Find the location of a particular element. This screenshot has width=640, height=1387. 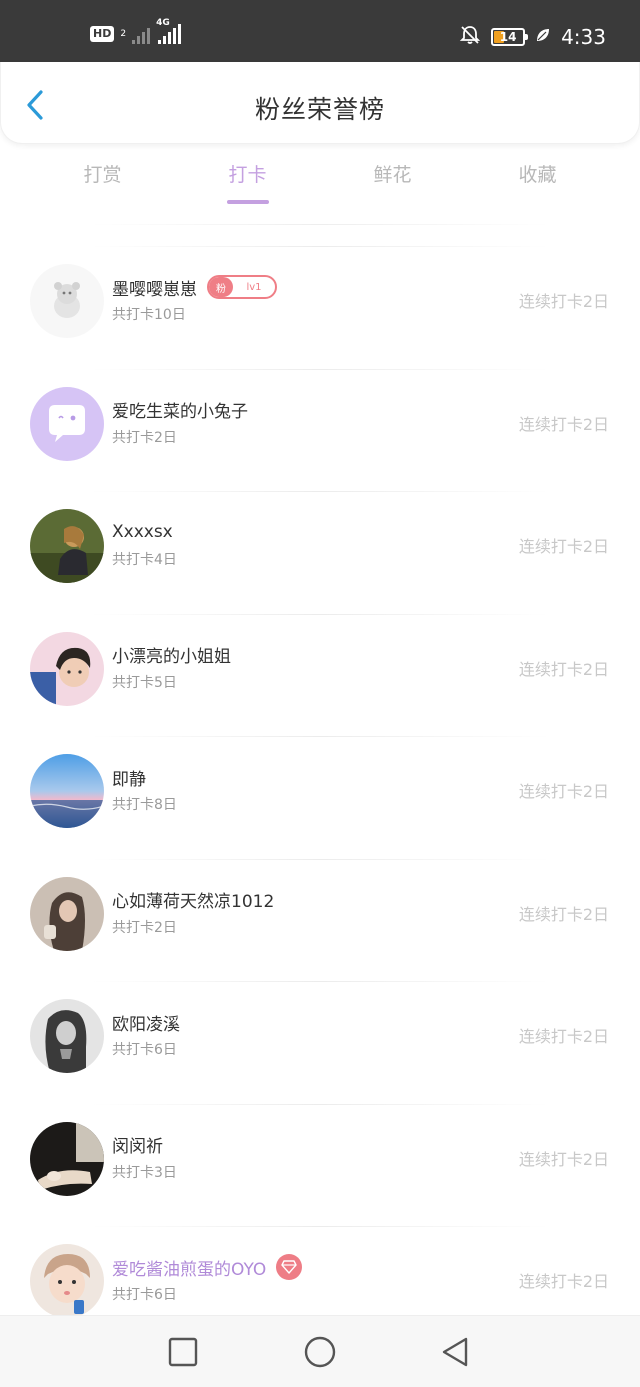

status-left: HD 2 4G is located at coordinates (136, 31).